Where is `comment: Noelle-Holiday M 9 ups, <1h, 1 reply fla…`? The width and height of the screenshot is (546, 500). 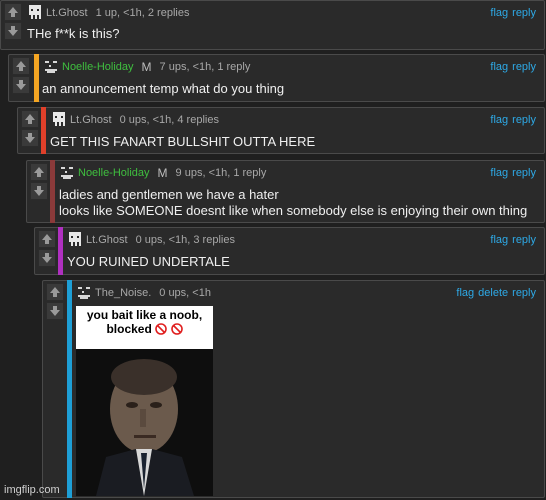 comment: Noelle-Holiday M 9 ups, <1h, 1 reply fla… is located at coordinates (285, 191).